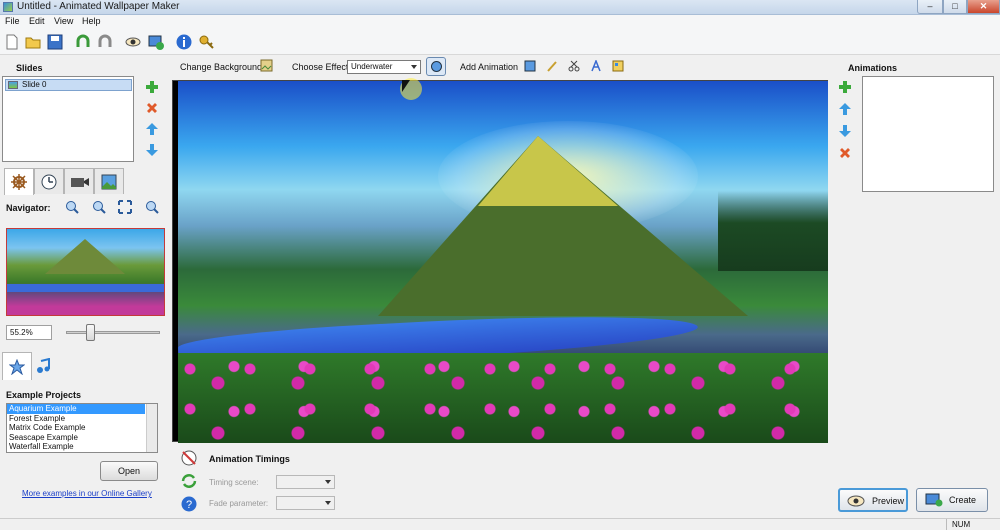  Describe the element at coordinates (29, 332) in the screenshot. I see `zoom-level-field: 55.2%` at that location.